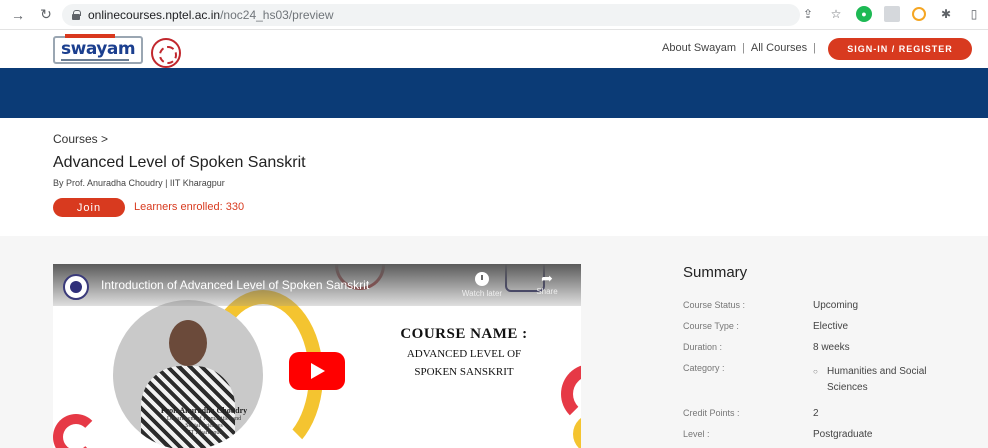 Image resolution: width=988 pixels, height=448 pixels. What do you see at coordinates (80, 139) in the screenshot?
I see `breadcrumb: Courses >` at bounding box center [80, 139].